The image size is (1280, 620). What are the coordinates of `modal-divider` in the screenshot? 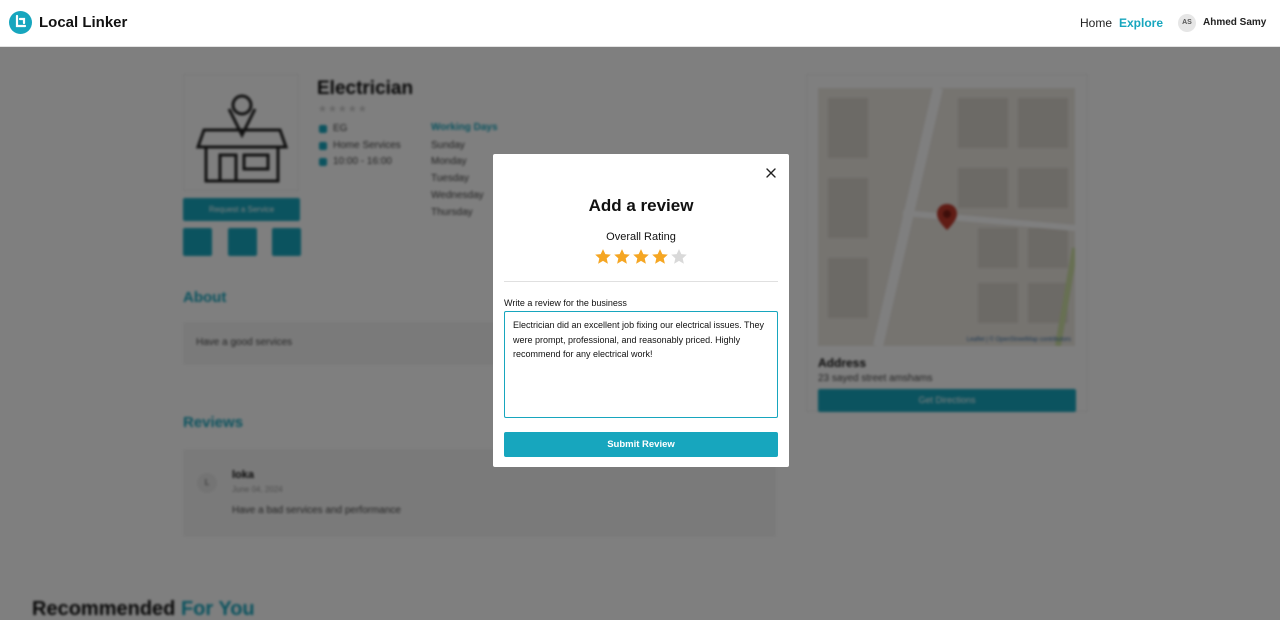 It's located at (641, 281).